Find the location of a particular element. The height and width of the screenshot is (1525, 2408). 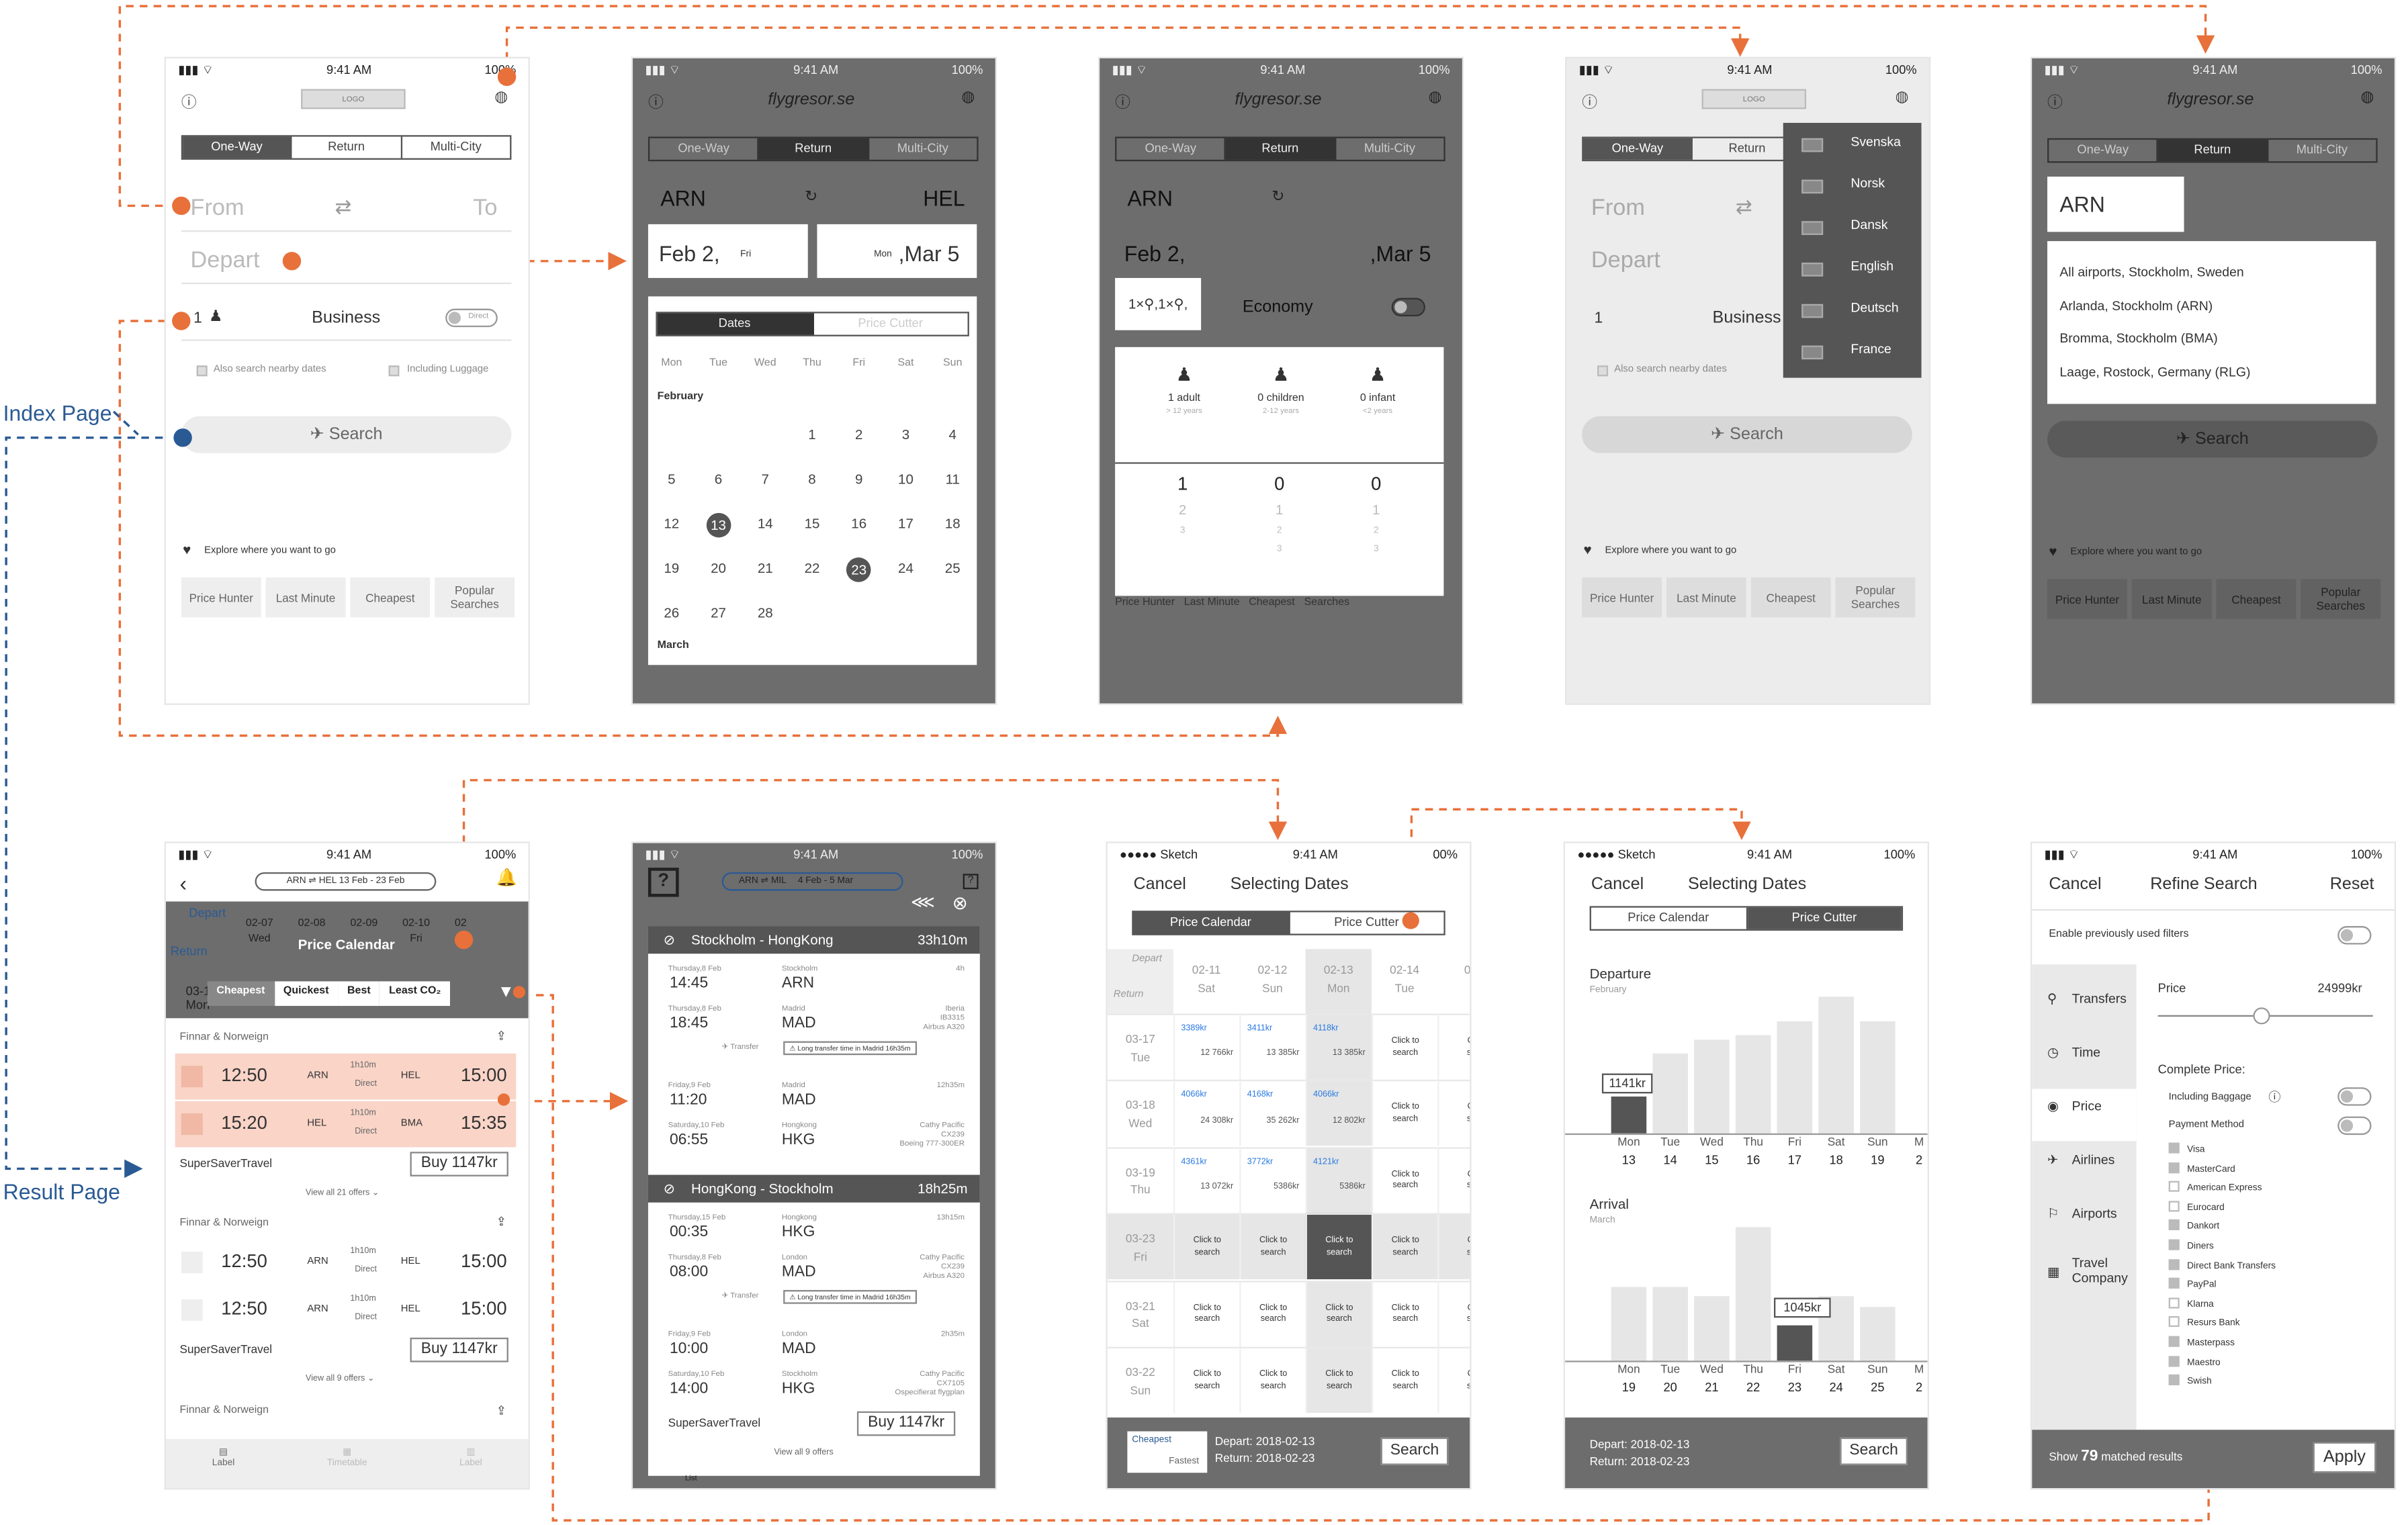

payment-method: Klarna is located at coordinates (2191, 1304).